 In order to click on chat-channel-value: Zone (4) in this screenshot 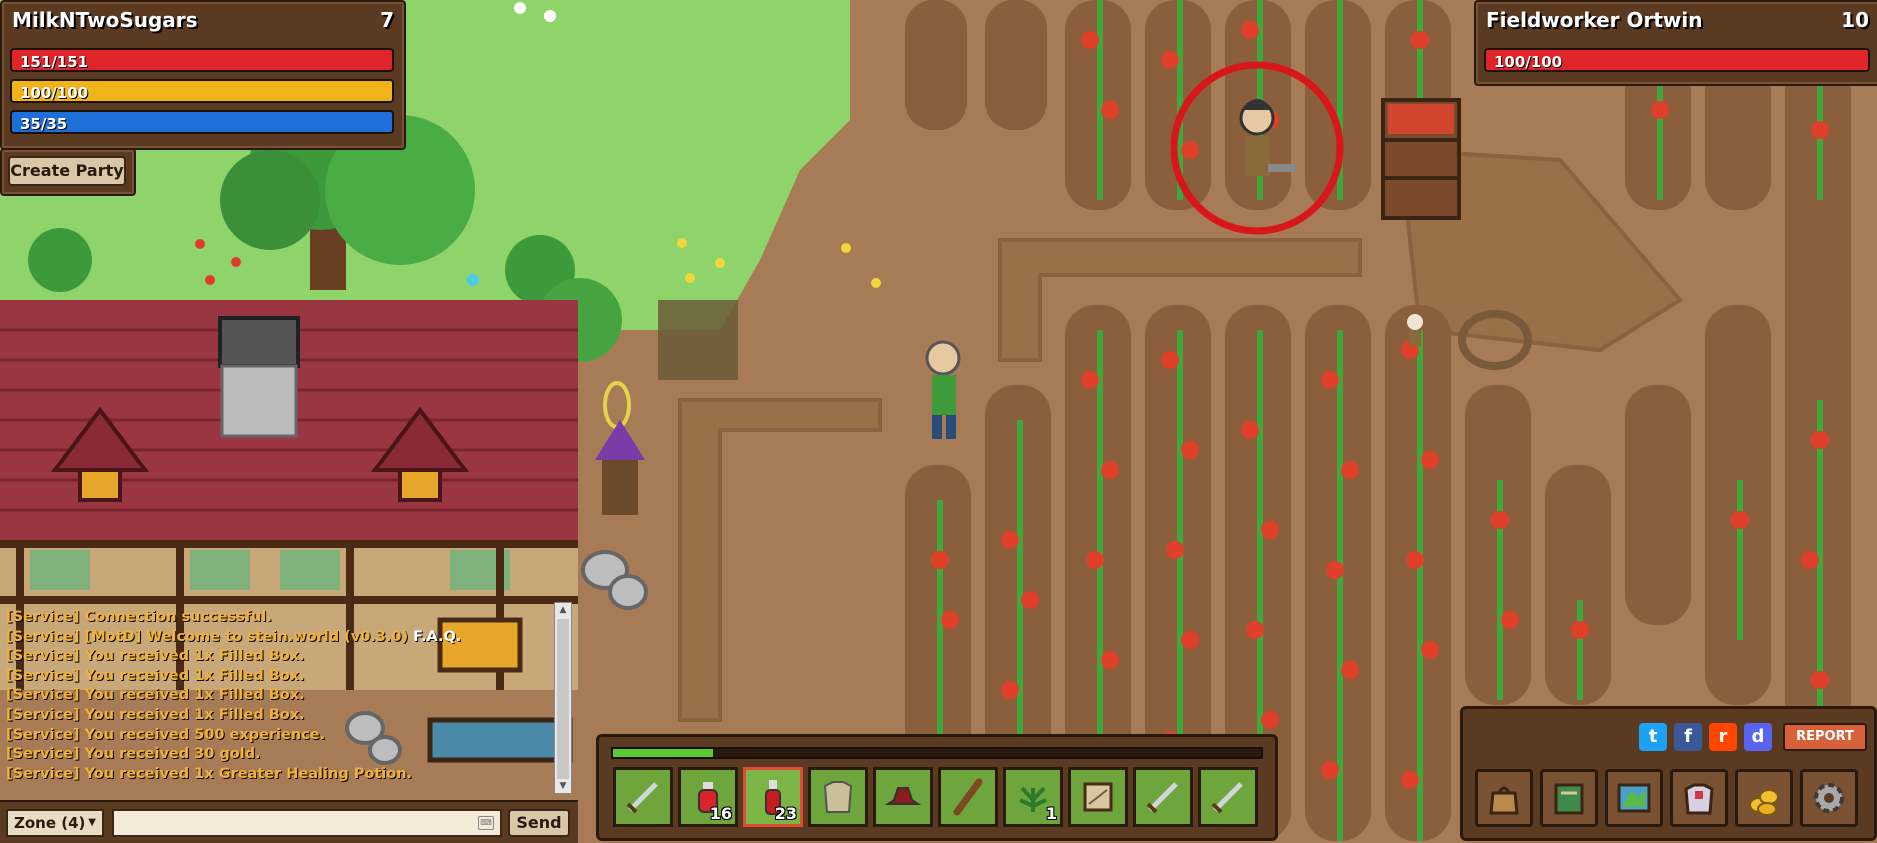, I will do `click(50, 823)`.